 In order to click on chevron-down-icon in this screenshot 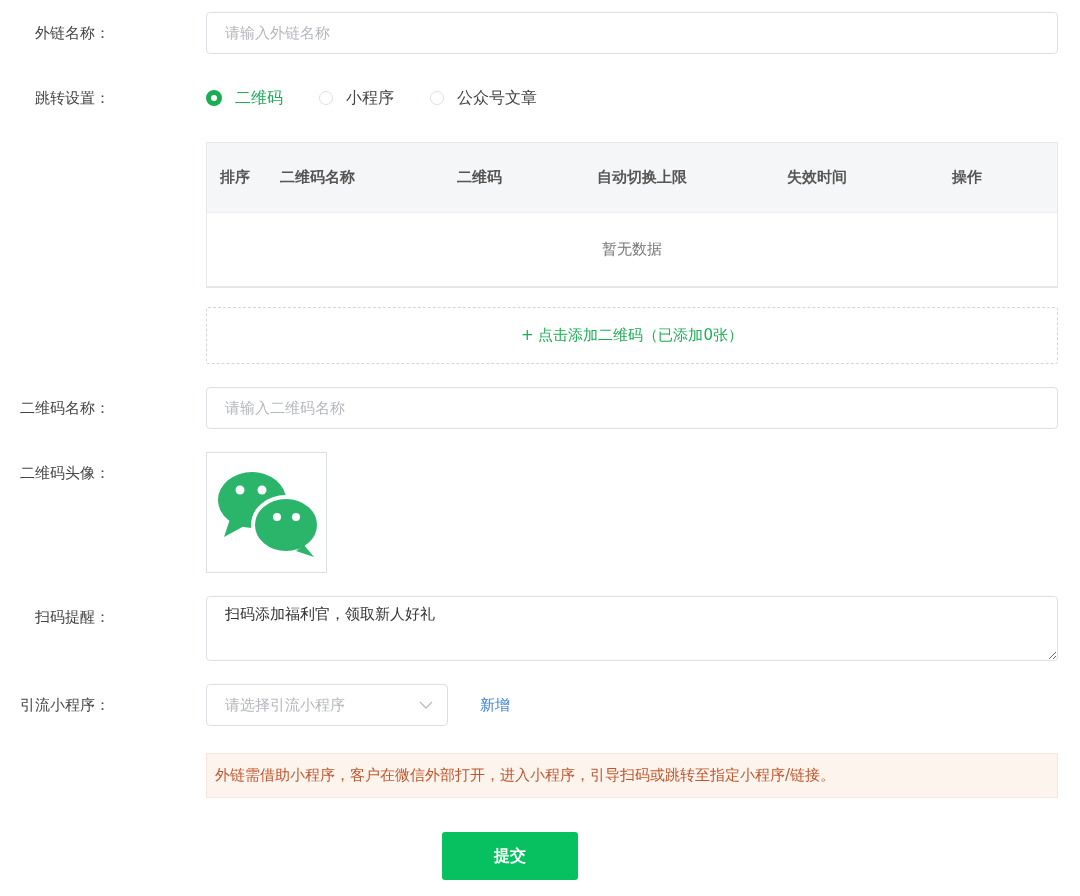, I will do `click(426, 705)`.